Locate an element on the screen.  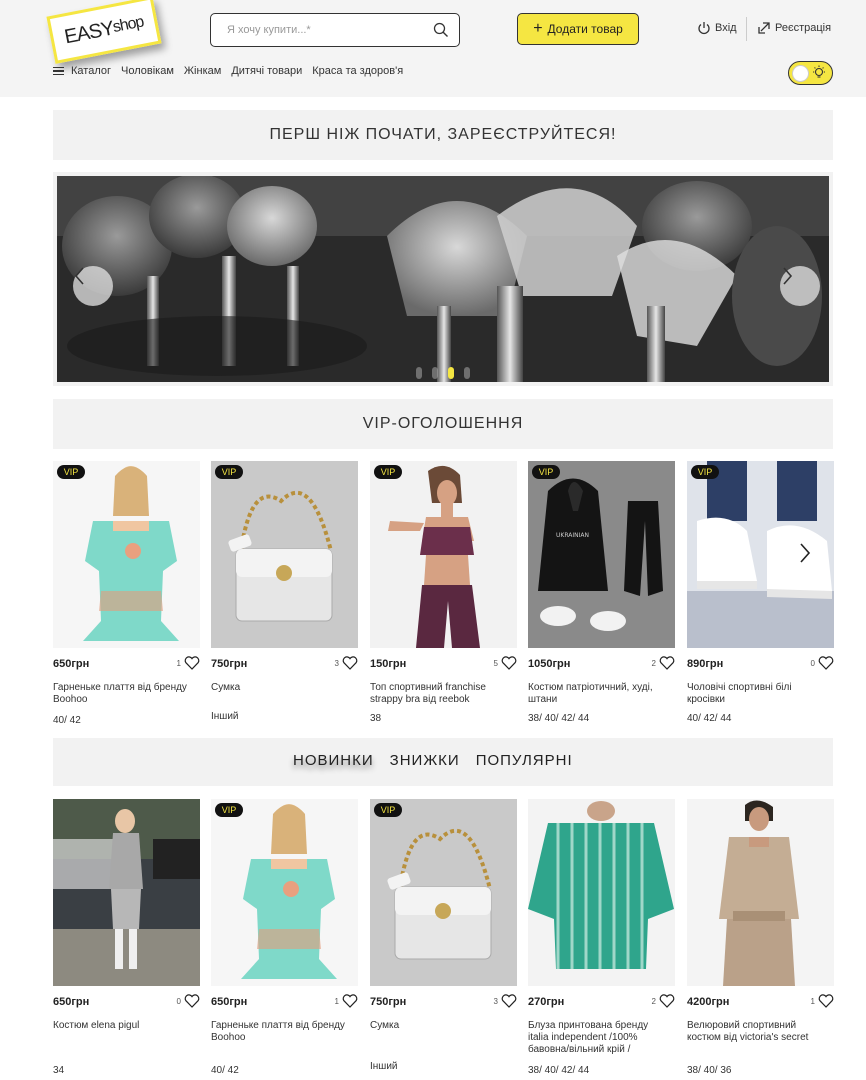
product-price: 750грн is located at coordinates (229, 664).